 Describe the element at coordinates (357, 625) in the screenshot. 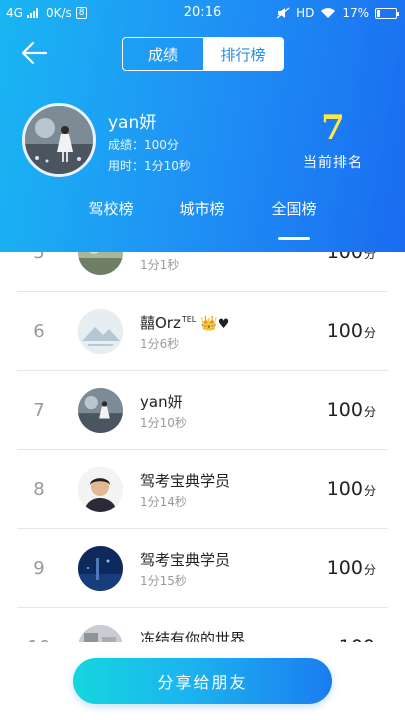

I see `user-score: 100` at that location.